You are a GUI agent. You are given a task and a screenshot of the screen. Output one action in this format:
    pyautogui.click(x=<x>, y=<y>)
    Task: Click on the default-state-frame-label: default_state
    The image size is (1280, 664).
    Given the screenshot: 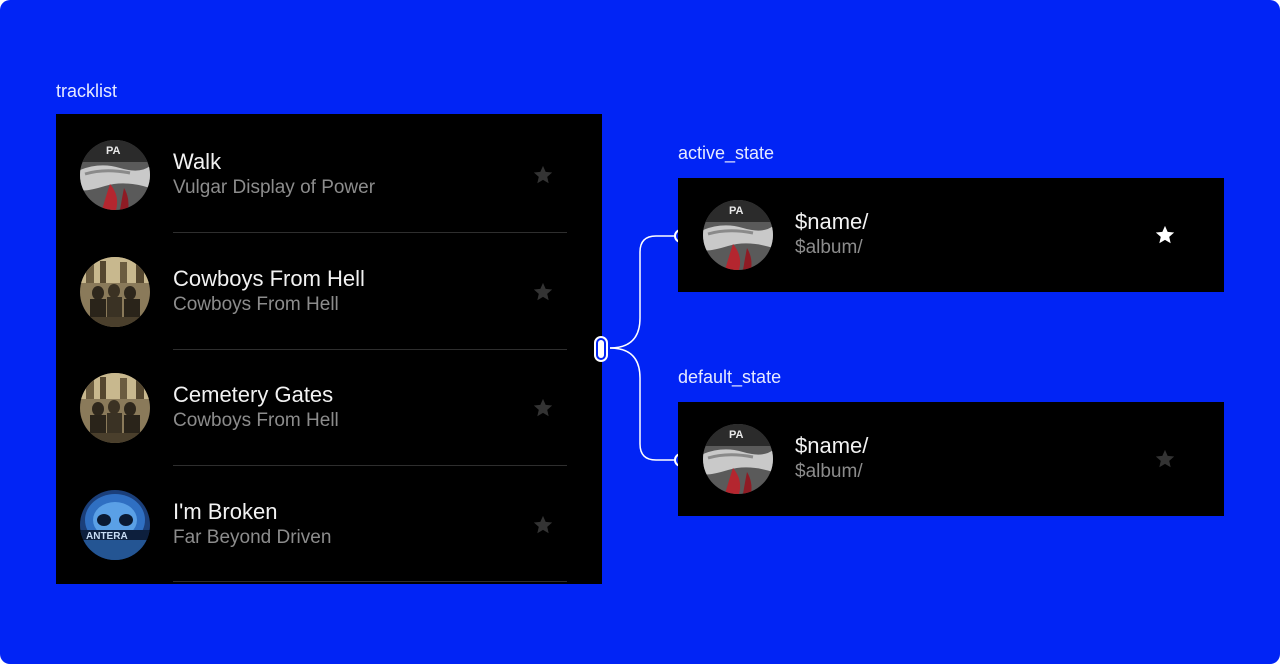 What is the action you would take?
    pyautogui.click(x=730, y=377)
    